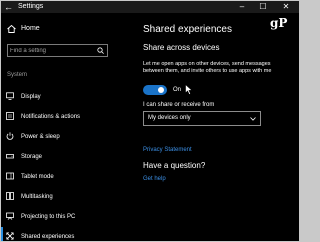  Describe the element at coordinates (167, 150) in the screenshot. I see `privacy-statement-link: Privacy Statement` at that location.